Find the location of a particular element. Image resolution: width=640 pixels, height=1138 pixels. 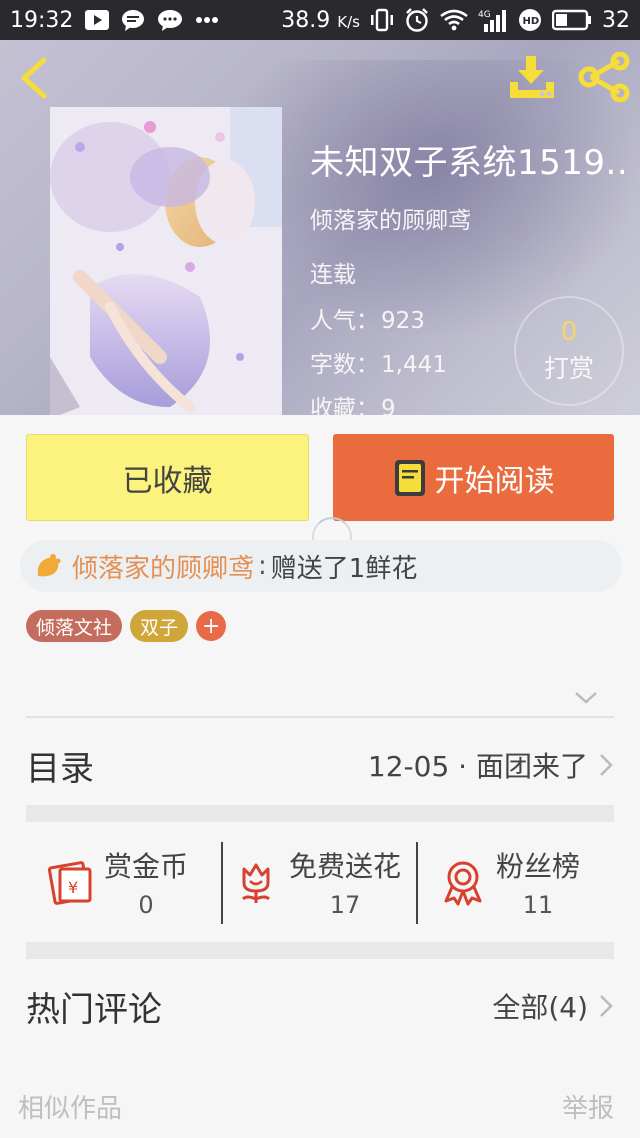

coin-reward-cell: ¥ 赏金币 0 is located at coordinates (117, 882).